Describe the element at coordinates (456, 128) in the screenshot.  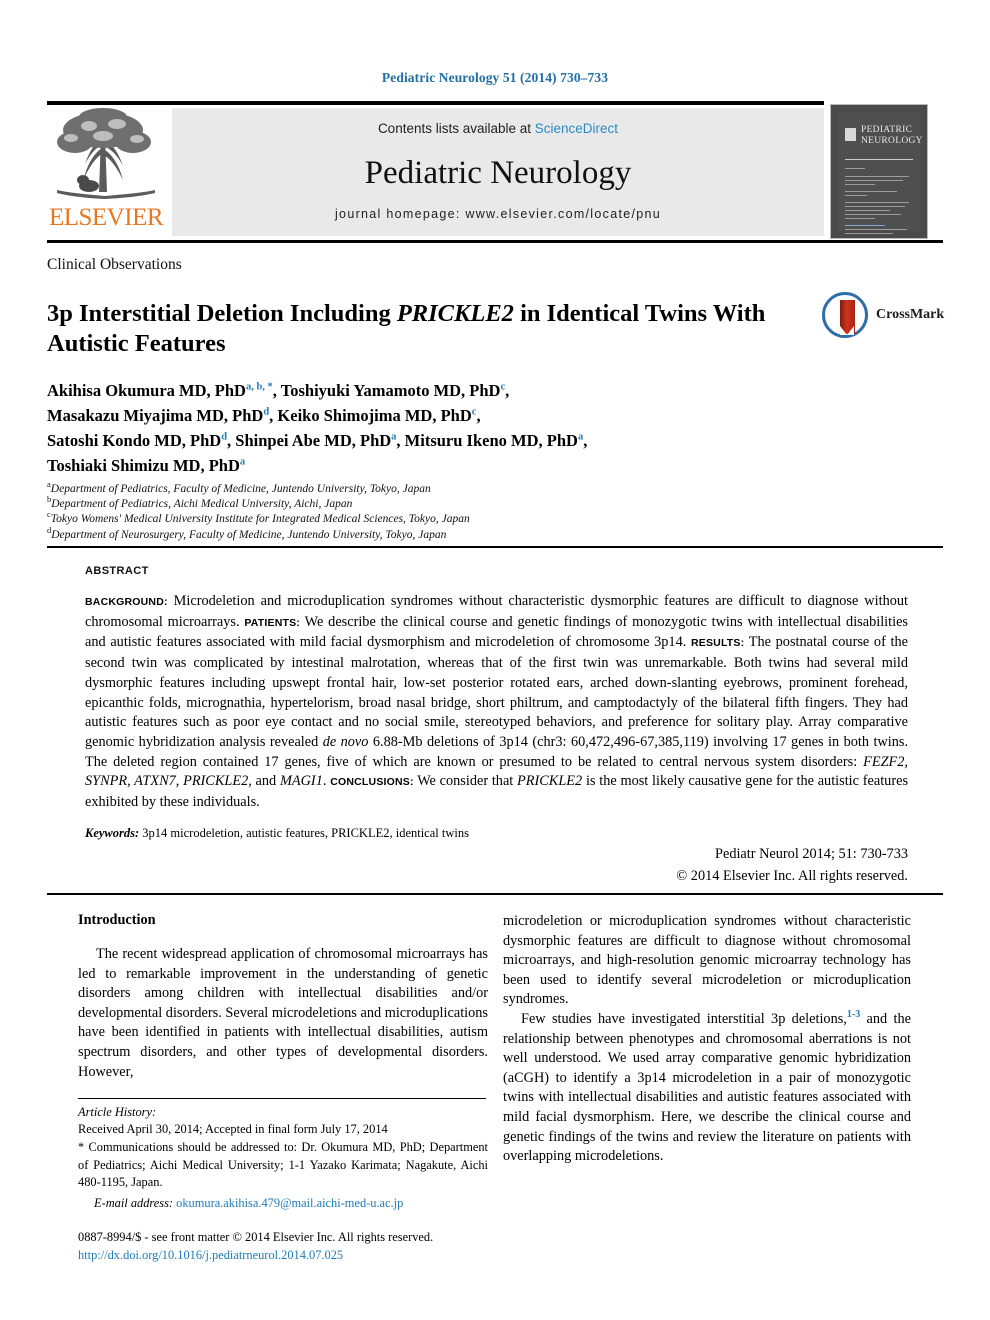
I see `contents-prefix: Contents lists available at` at that location.